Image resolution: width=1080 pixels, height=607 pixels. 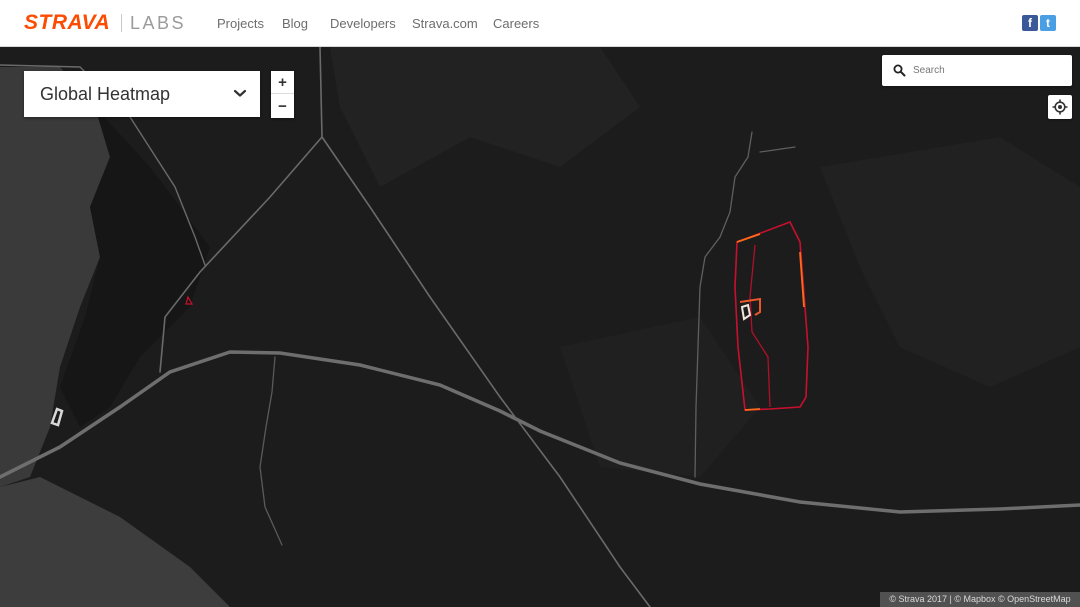 What do you see at coordinates (988, 70) in the screenshot?
I see `search-input` at bounding box center [988, 70].